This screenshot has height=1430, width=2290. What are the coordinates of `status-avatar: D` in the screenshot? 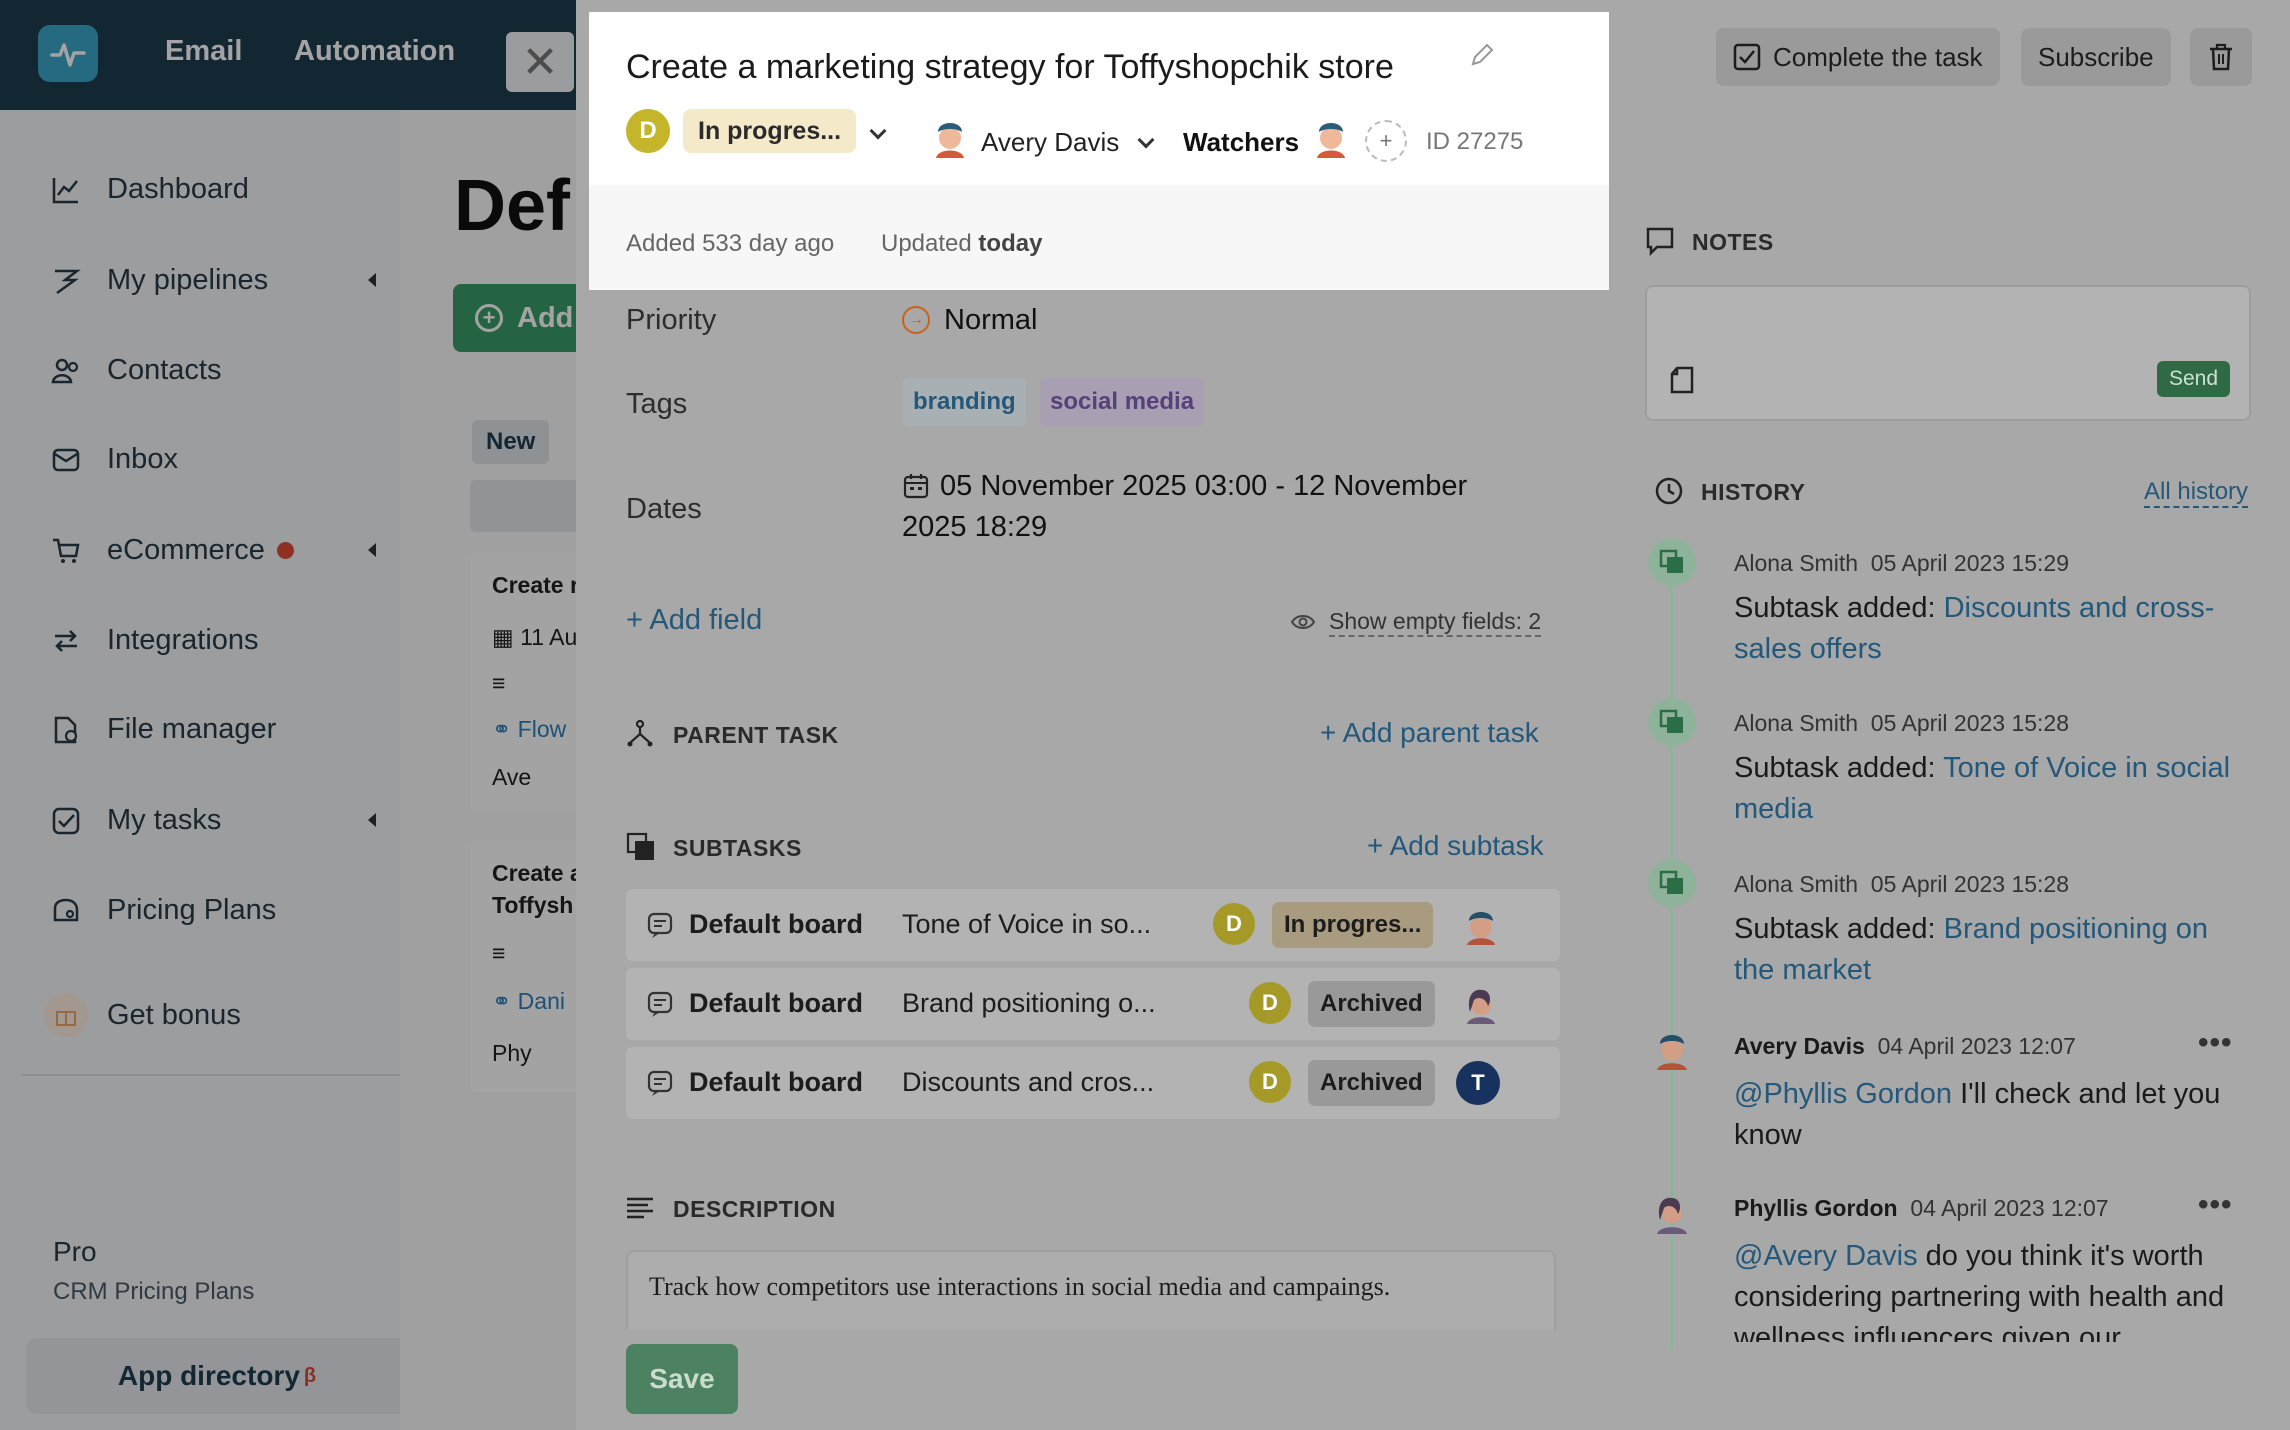 It's located at (648, 131).